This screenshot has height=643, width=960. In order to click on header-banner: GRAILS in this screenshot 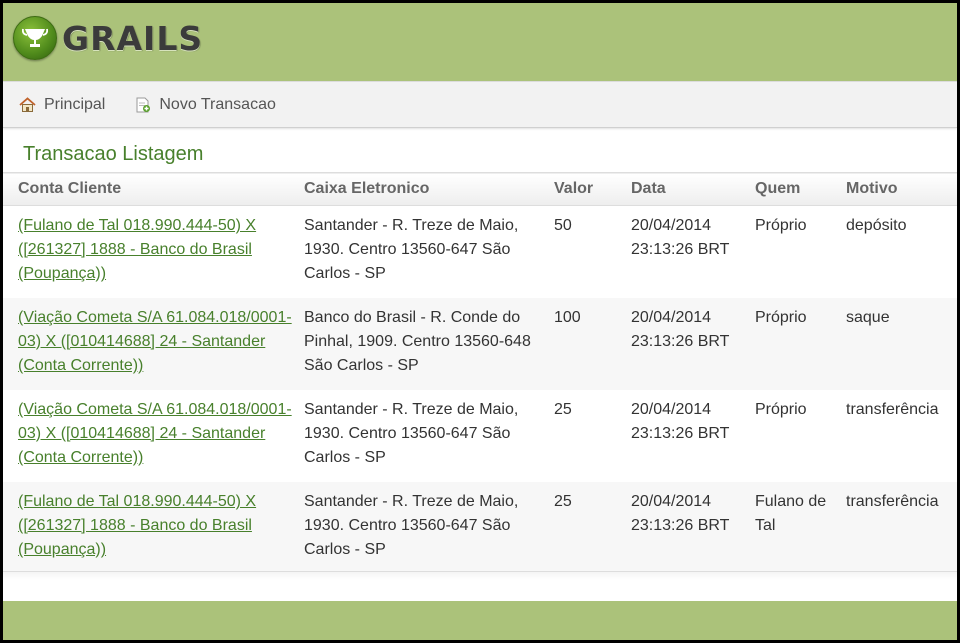, I will do `click(480, 42)`.